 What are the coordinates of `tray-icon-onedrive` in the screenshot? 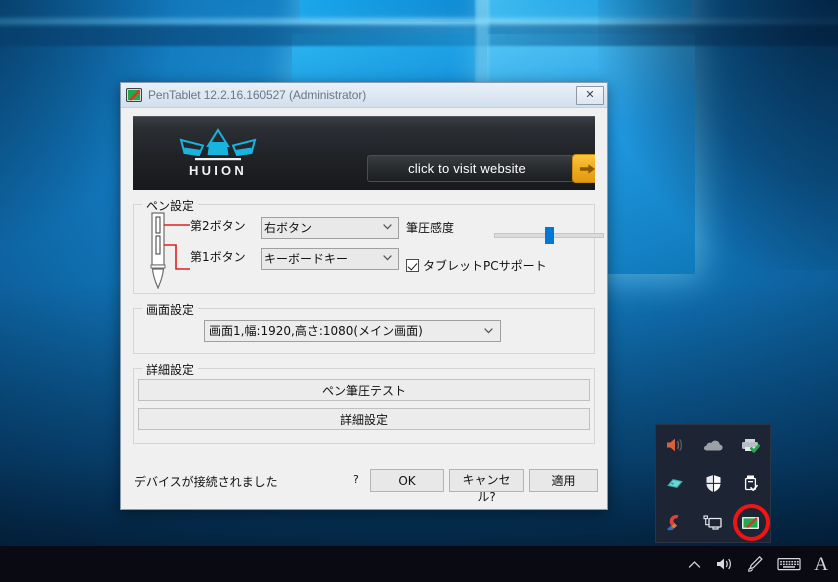 It's located at (713, 444).